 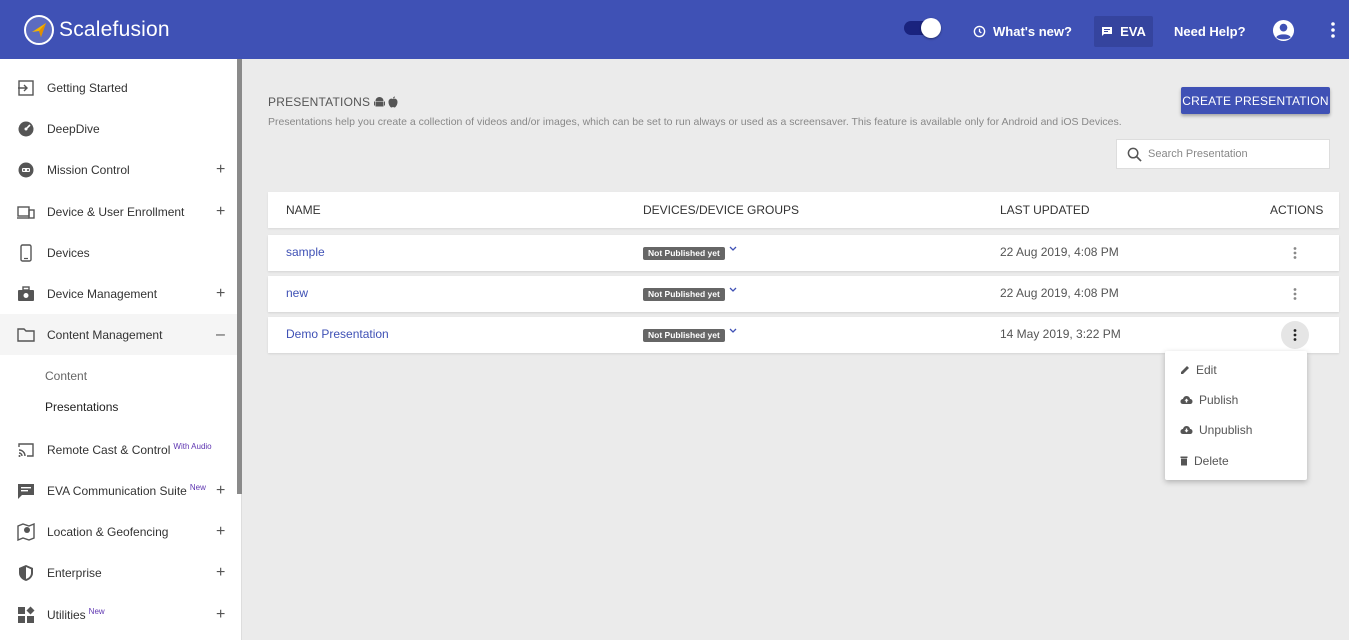 I want to click on sidebar-item-label: Getting Started, so click(x=87, y=87).